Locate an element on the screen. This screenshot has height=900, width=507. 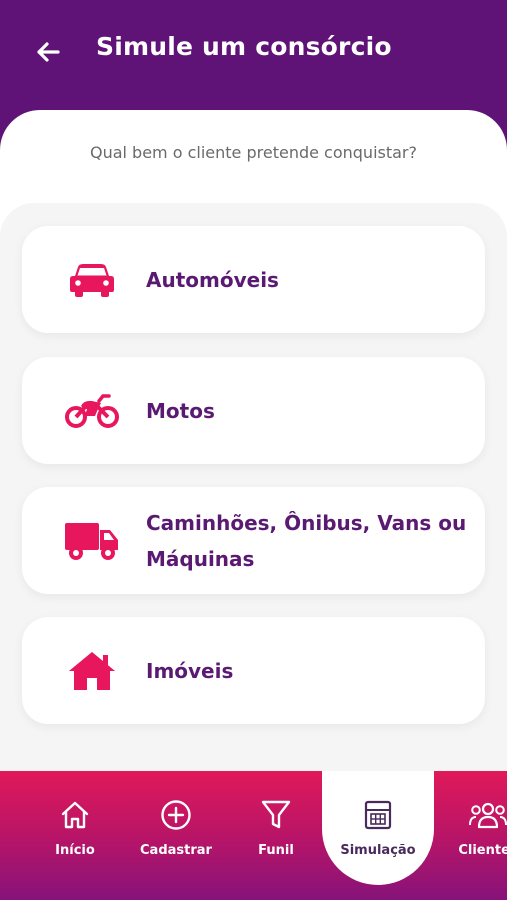
users-icon is located at coordinates (475, 815).